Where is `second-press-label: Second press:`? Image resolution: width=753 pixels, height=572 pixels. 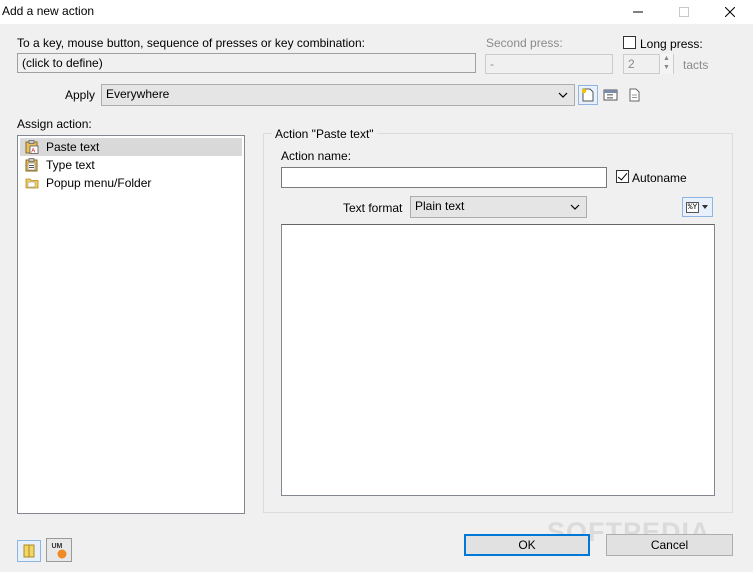 second-press-label: Second press: is located at coordinates (524, 43).